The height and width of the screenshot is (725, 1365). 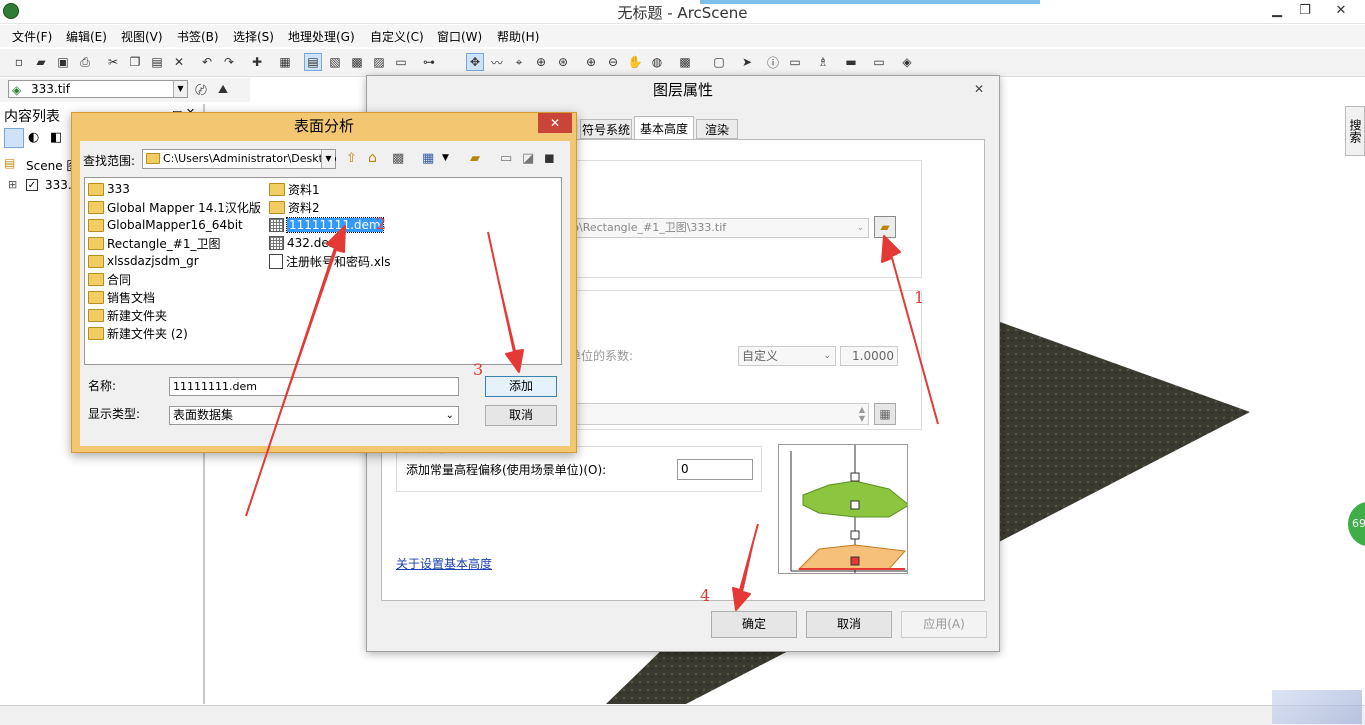 I want to click on annotation-2: 2, so click(x=381, y=223).